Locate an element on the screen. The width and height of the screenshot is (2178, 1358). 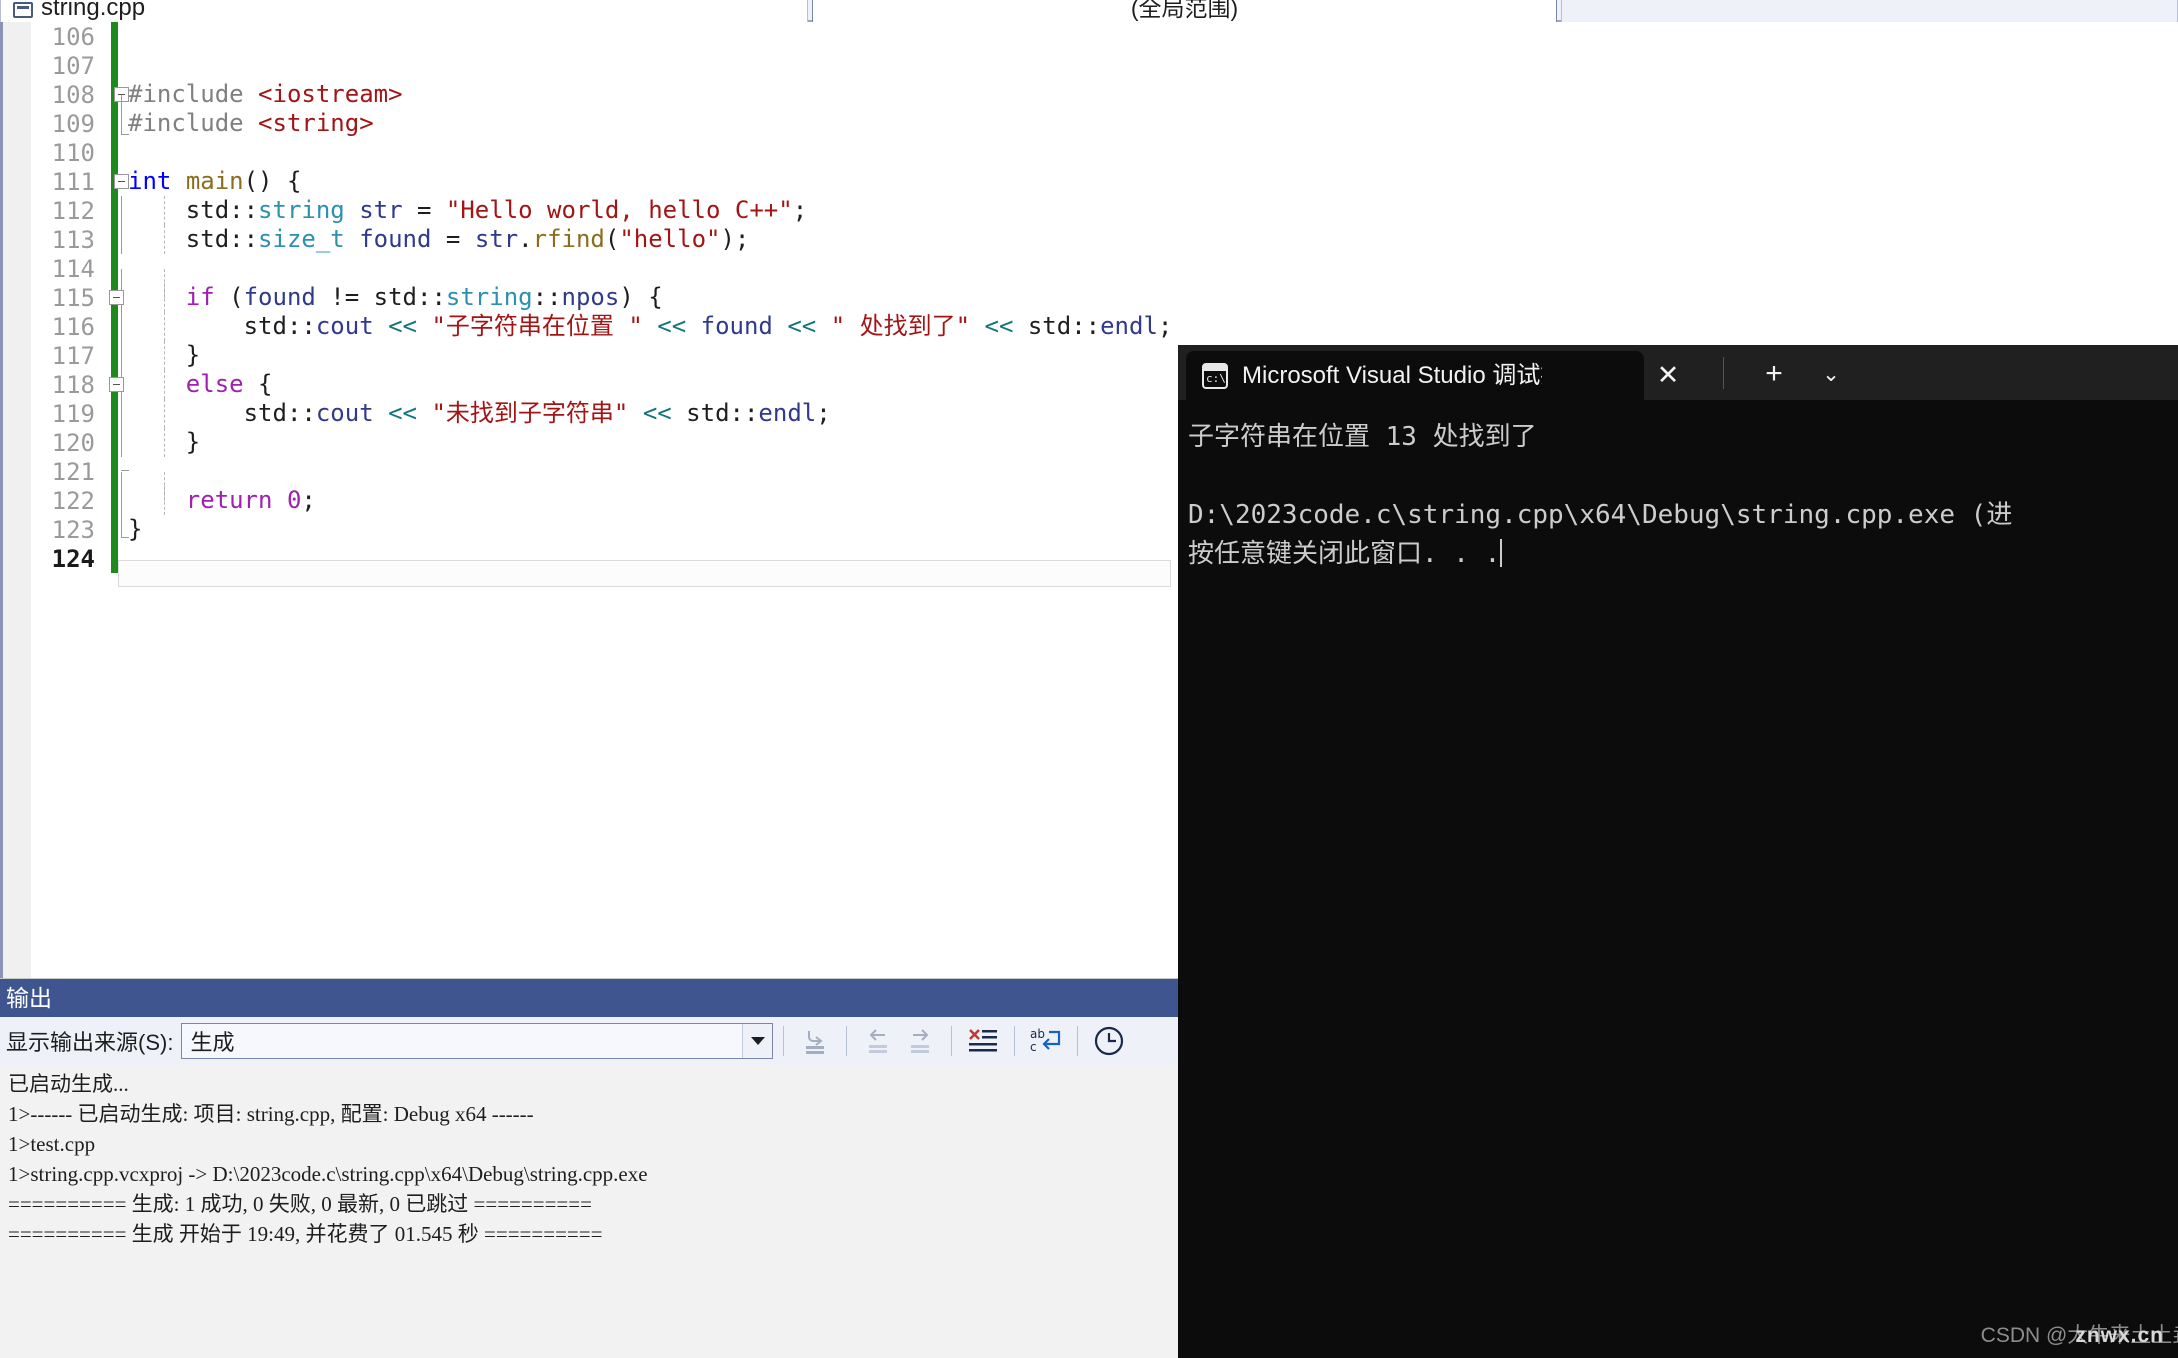
code-text: else { is located at coordinates (643, 384).